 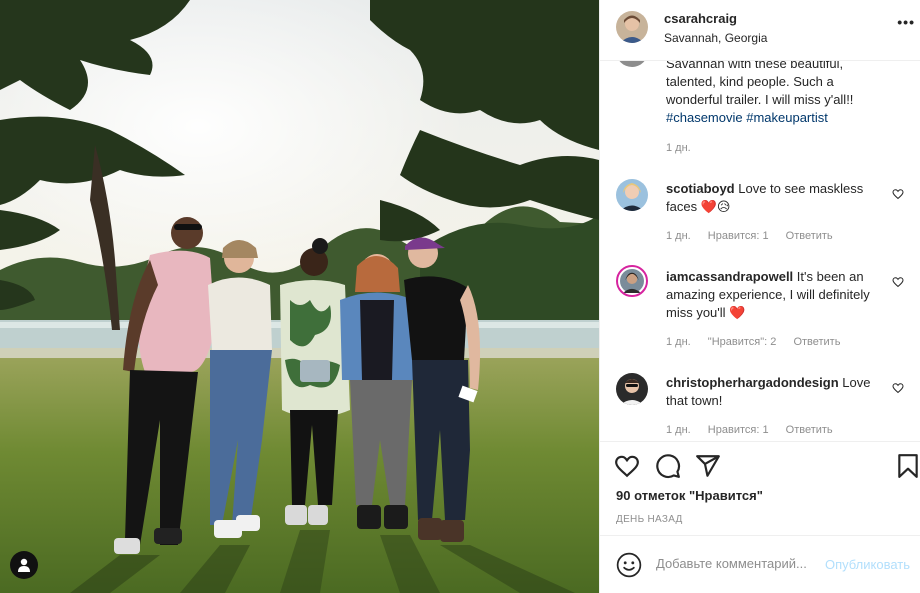 I want to click on author-avatar, so click(x=632, y=27).